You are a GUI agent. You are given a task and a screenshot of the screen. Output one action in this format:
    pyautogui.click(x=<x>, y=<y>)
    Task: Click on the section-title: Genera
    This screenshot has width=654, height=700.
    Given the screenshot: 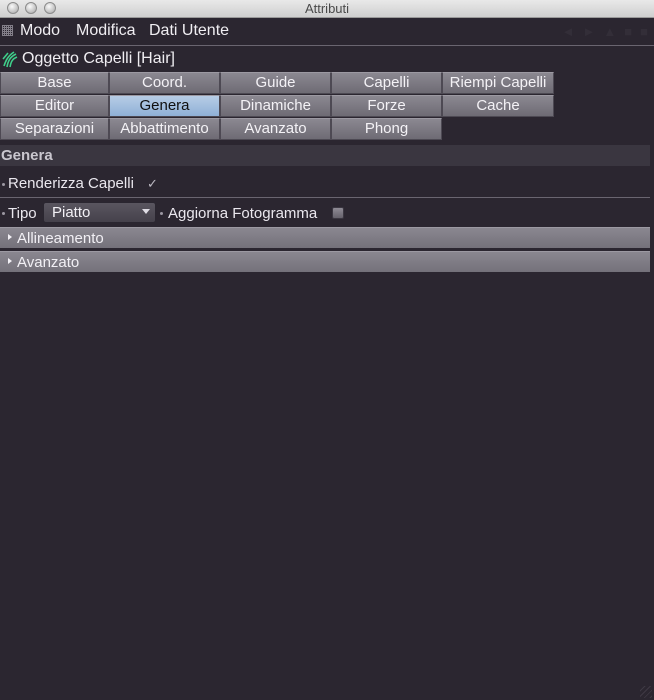 What is the action you would take?
    pyautogui.click(x=27, y=155)
    